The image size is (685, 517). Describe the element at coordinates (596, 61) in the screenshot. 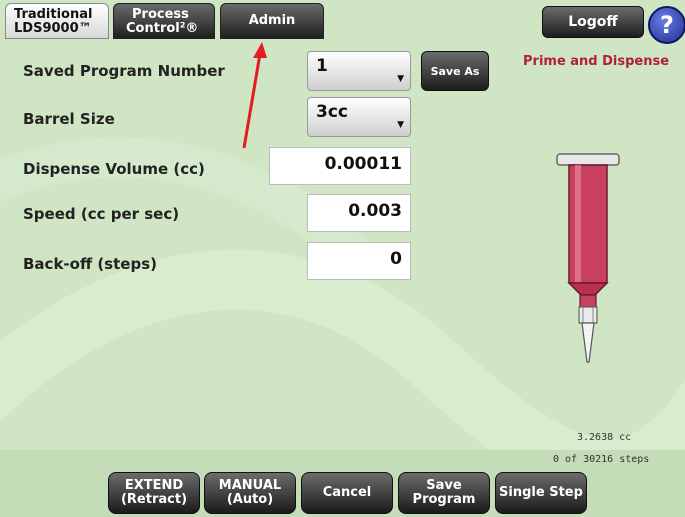

I see `prime-dispense-title: Prime and Dispense` at that location.